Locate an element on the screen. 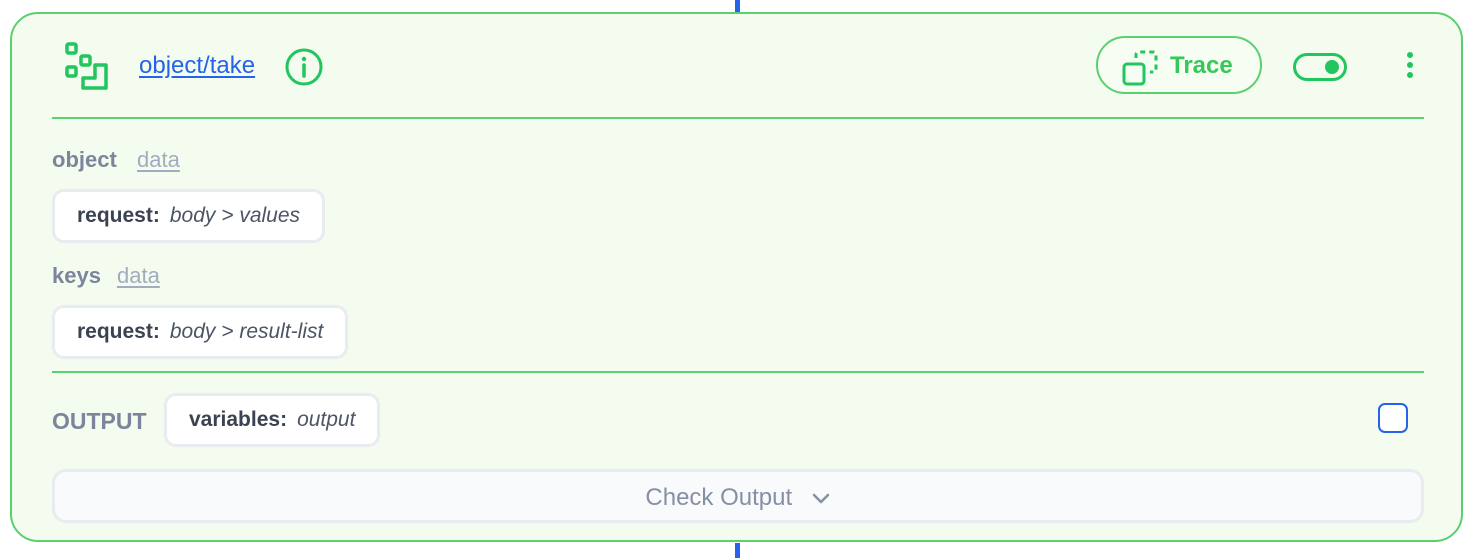 Image resolution: width=1481 pixels, height=558 pixels. output-variable: variables: output is located at coordinates (272, 420).